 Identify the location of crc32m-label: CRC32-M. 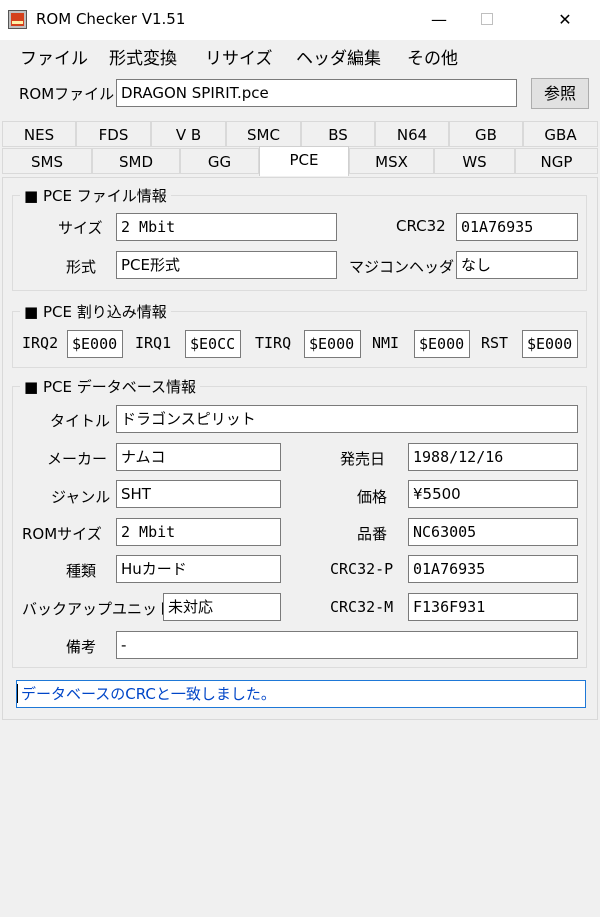
(362, 607).